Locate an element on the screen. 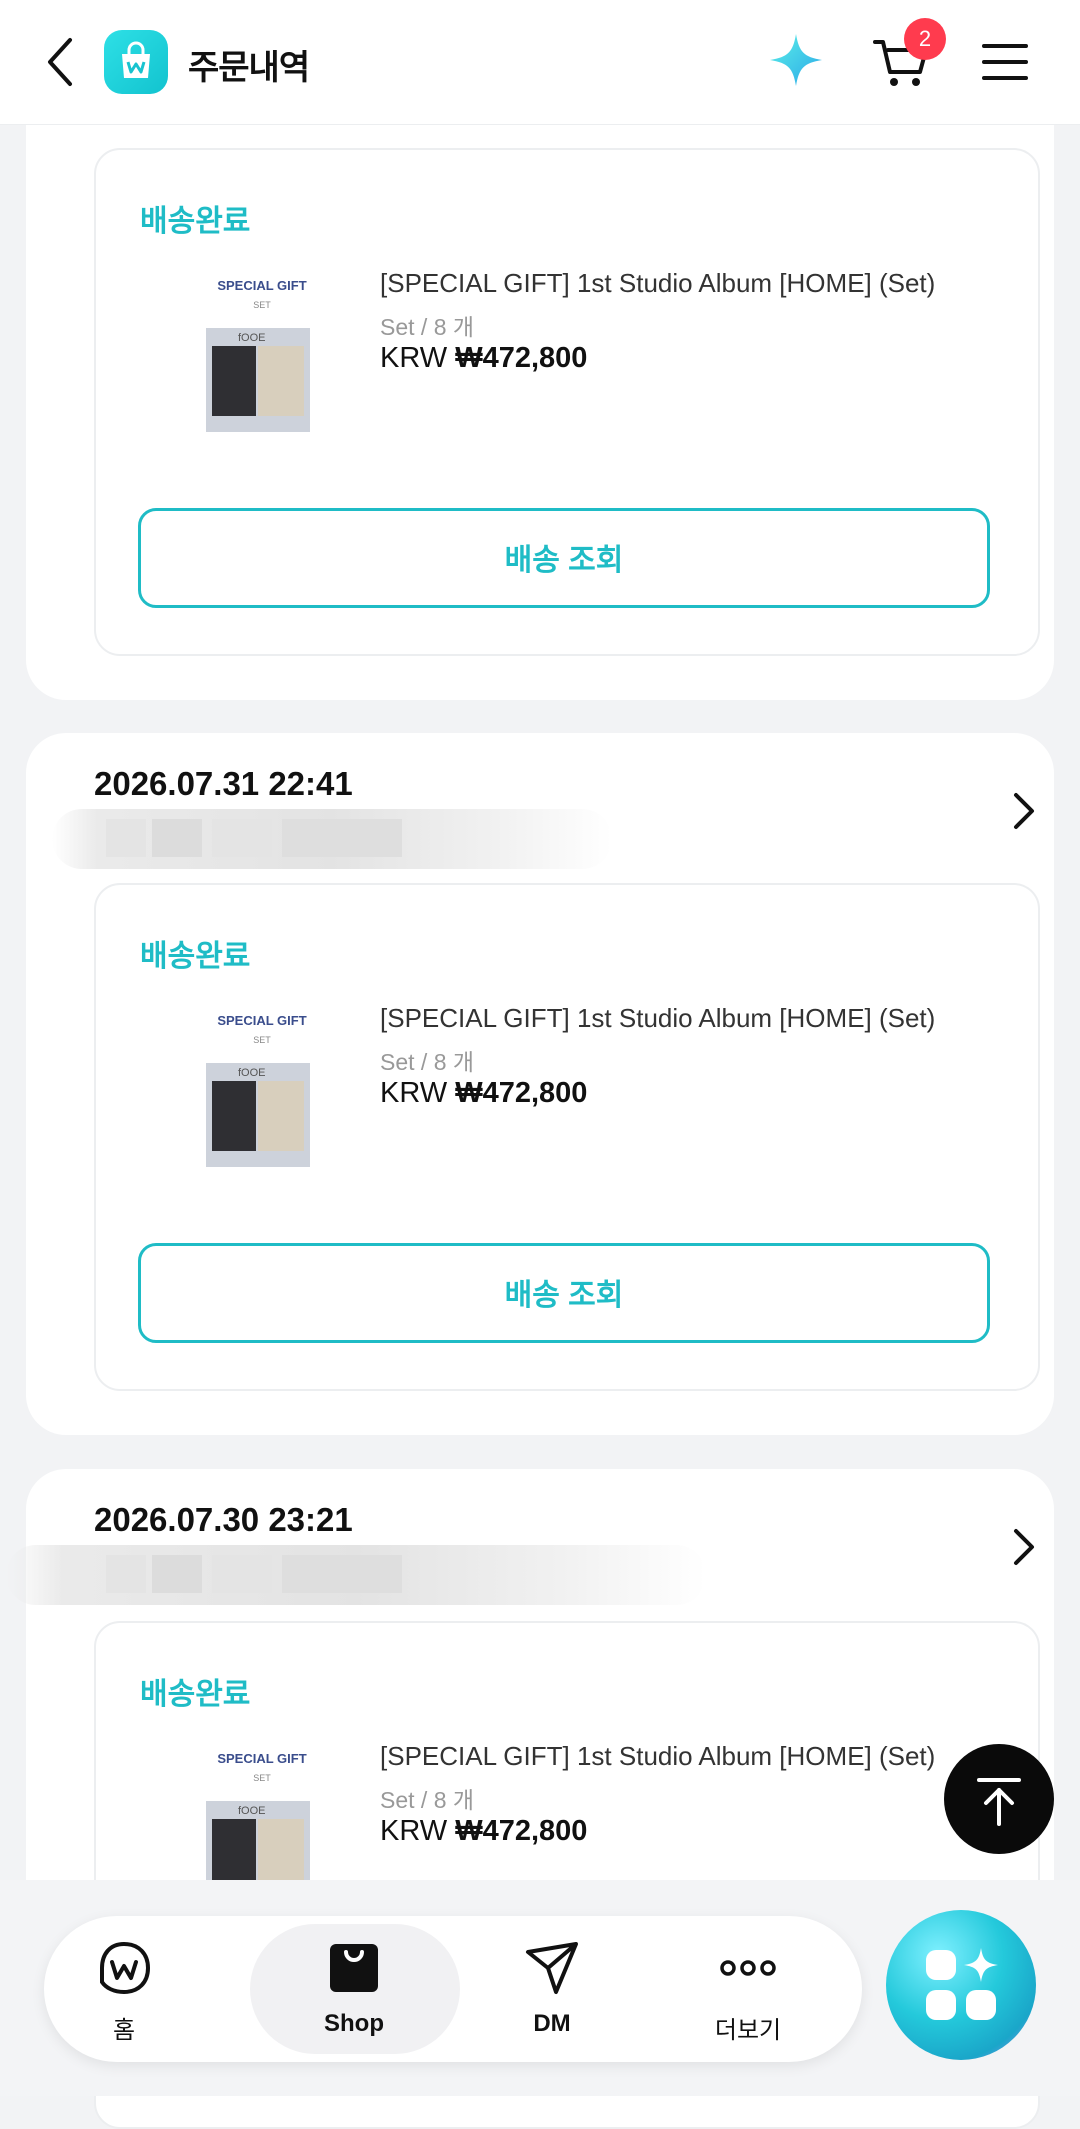 The image size is (1080, 2129). apps-fab-icon is located at coordinates (962, 1984).